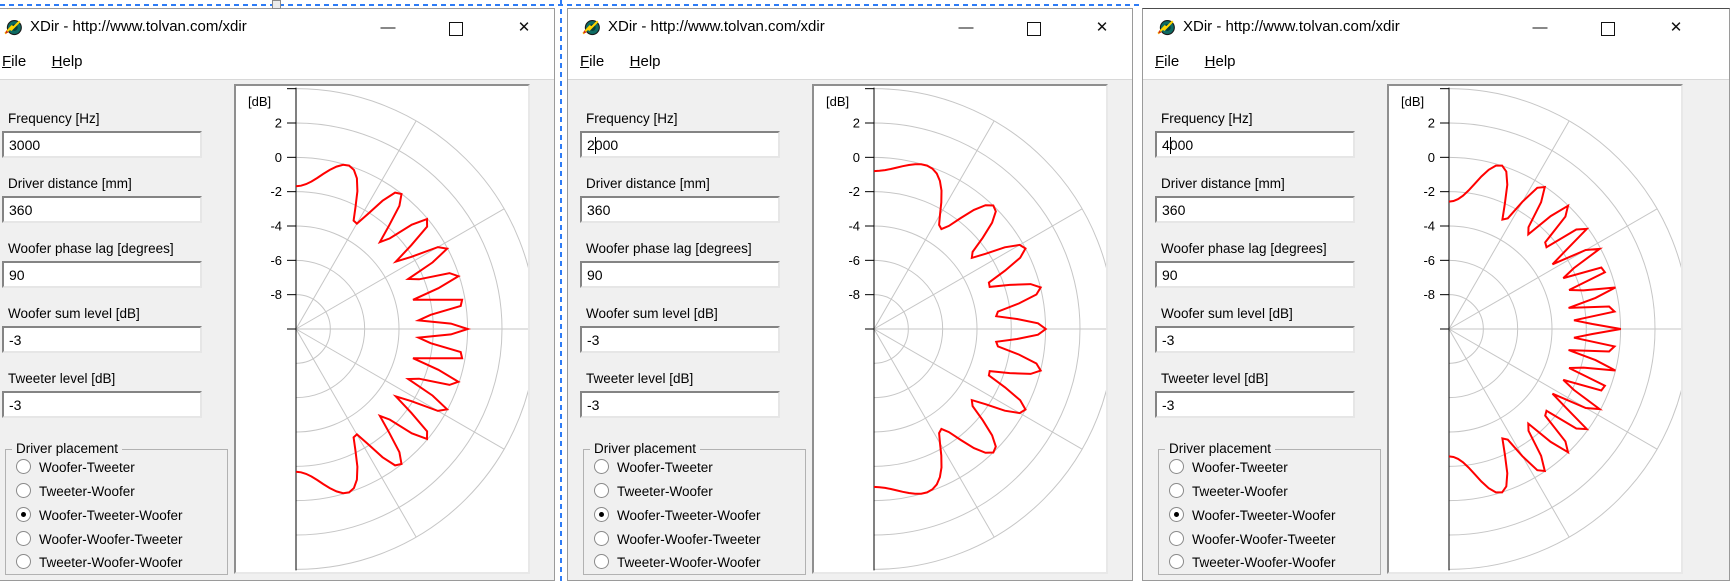 The image size is (1730, 585). I want to click on selection-handle, so click(276, 4).